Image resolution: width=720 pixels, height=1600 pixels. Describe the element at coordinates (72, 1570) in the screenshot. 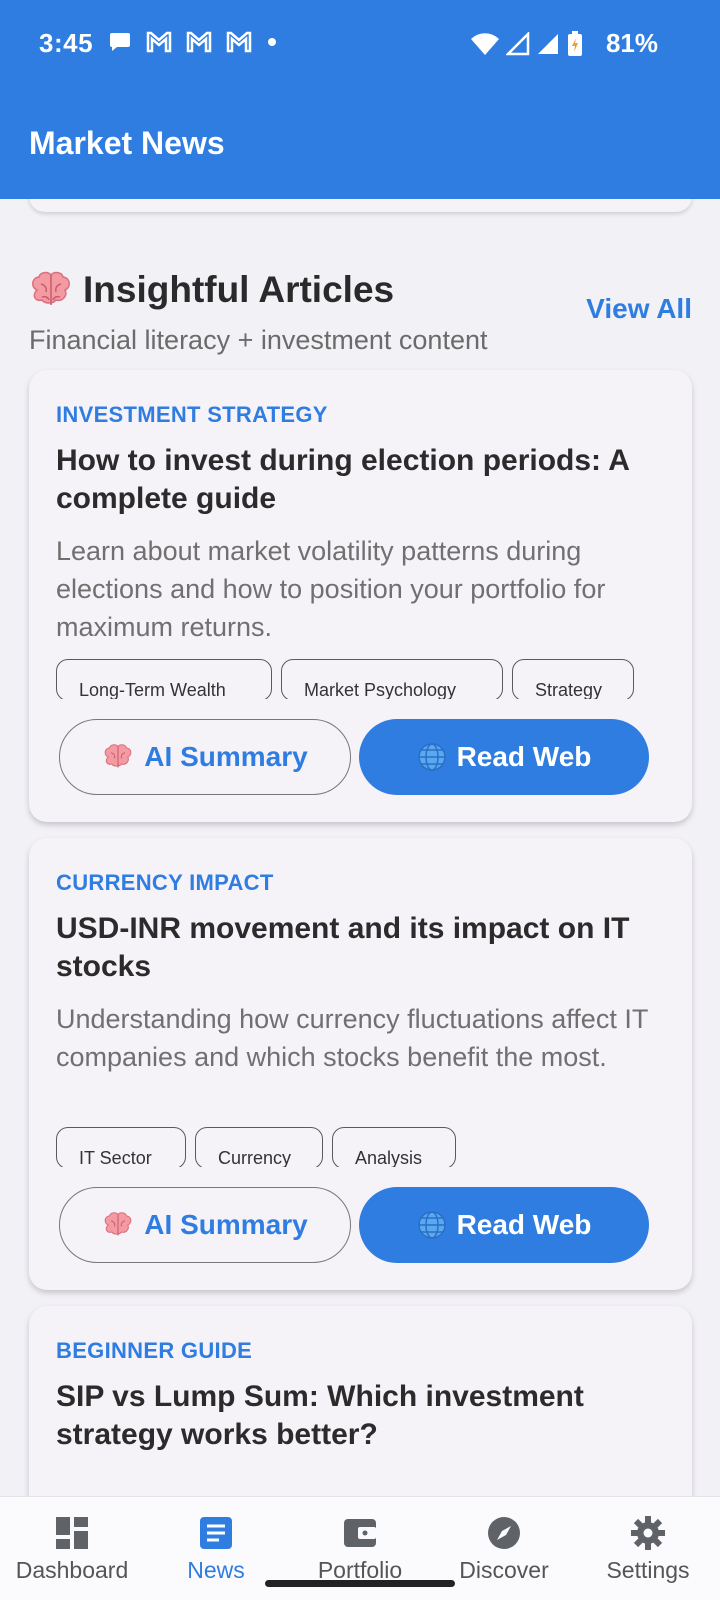

I see `nav-label: Dashboard` at that location.